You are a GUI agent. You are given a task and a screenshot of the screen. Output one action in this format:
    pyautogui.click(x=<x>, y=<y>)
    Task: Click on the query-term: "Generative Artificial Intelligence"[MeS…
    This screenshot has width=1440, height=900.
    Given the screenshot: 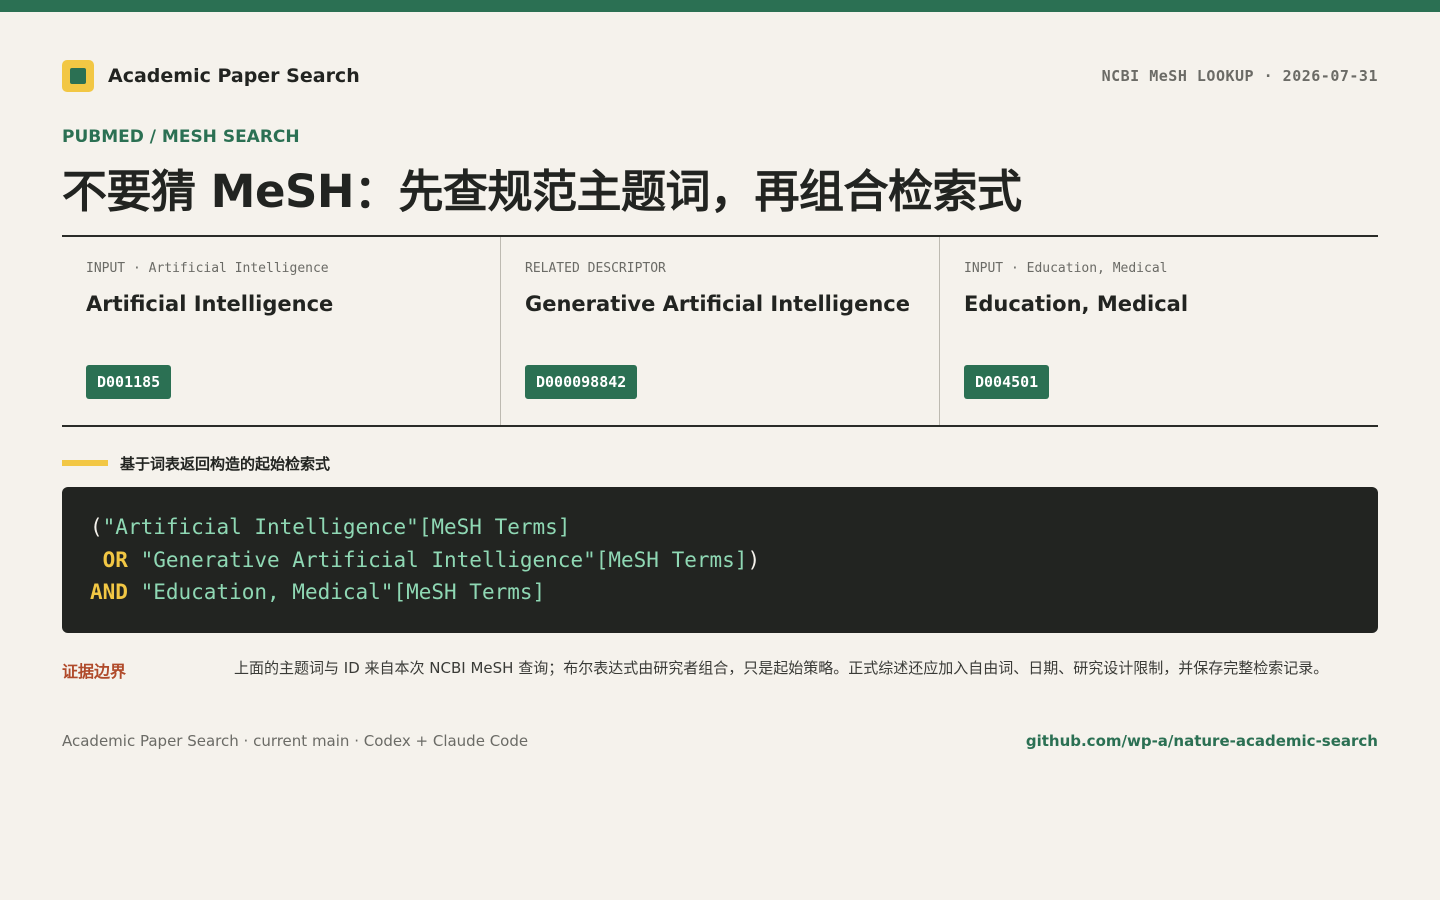 What is the action you would take?
    pyautogui.click(x=444, y=559)
    